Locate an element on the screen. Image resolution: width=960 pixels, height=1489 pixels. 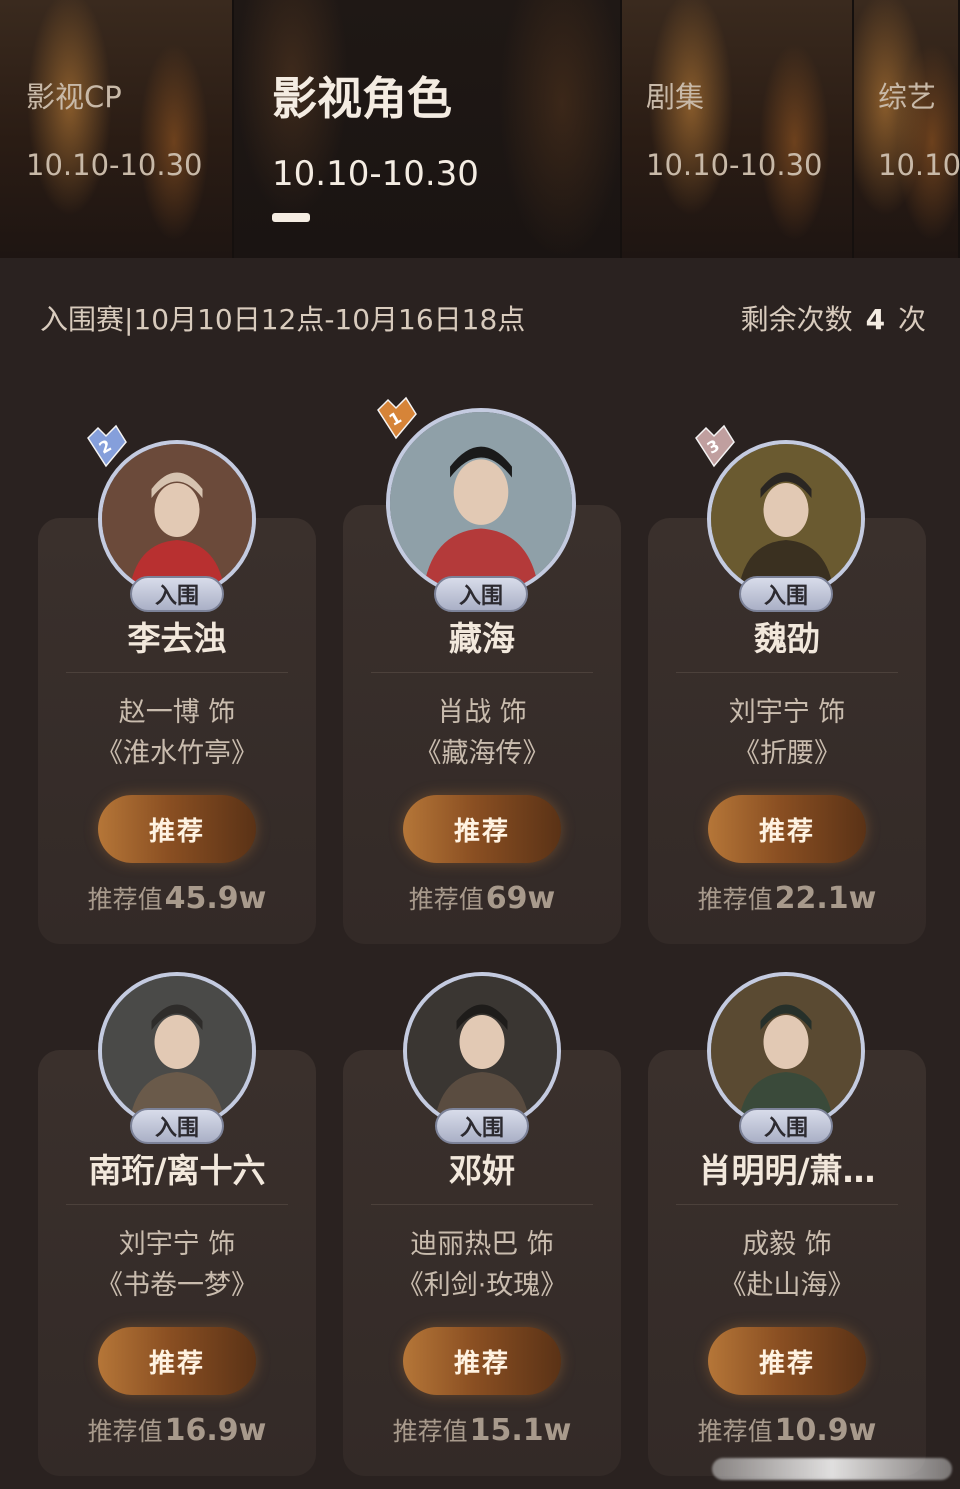
recommend-score: 推荐值16.9w is located at coordinates (177, 1430).